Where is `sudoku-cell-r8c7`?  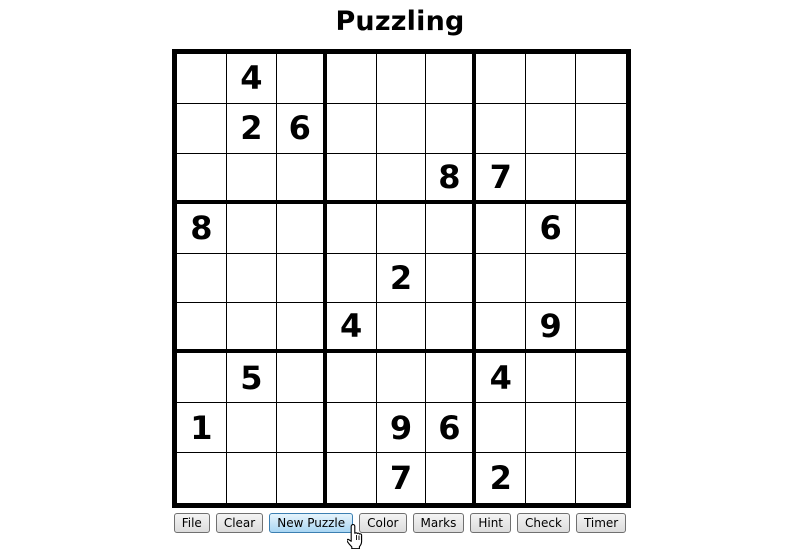
sudoku-cell-r8c7 is located at coordinates (501, 428).